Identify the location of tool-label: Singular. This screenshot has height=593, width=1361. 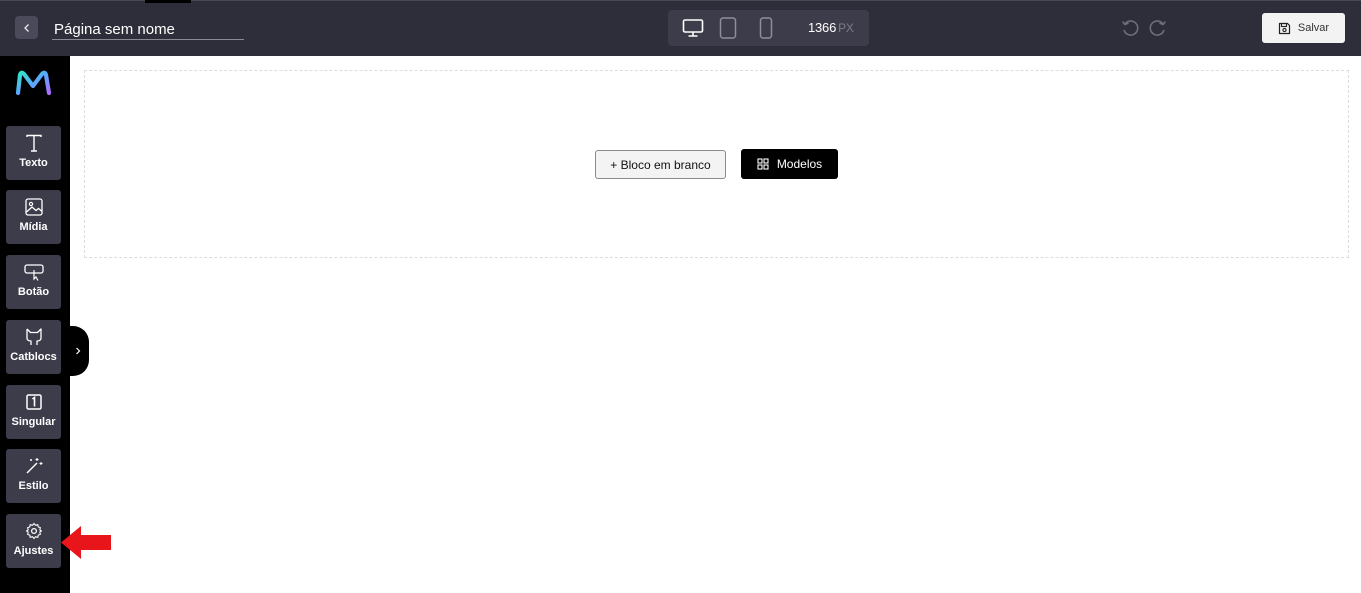
(33, 422).